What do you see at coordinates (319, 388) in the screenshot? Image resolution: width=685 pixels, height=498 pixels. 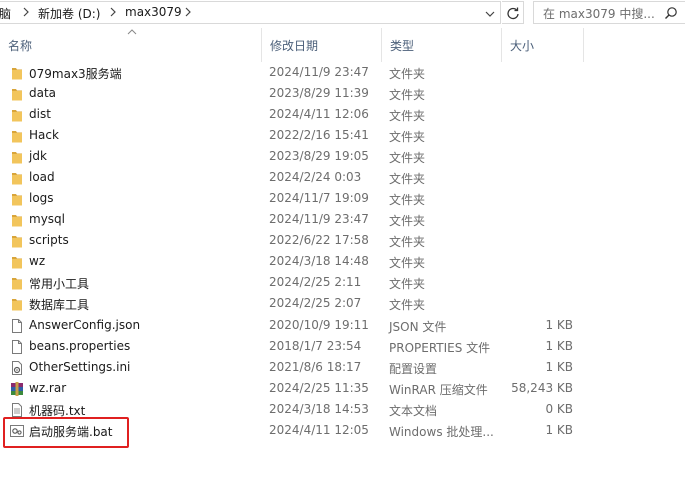 I see `file-modified-date: 2024/2/25 11:35` at bounding box center [319, 388].